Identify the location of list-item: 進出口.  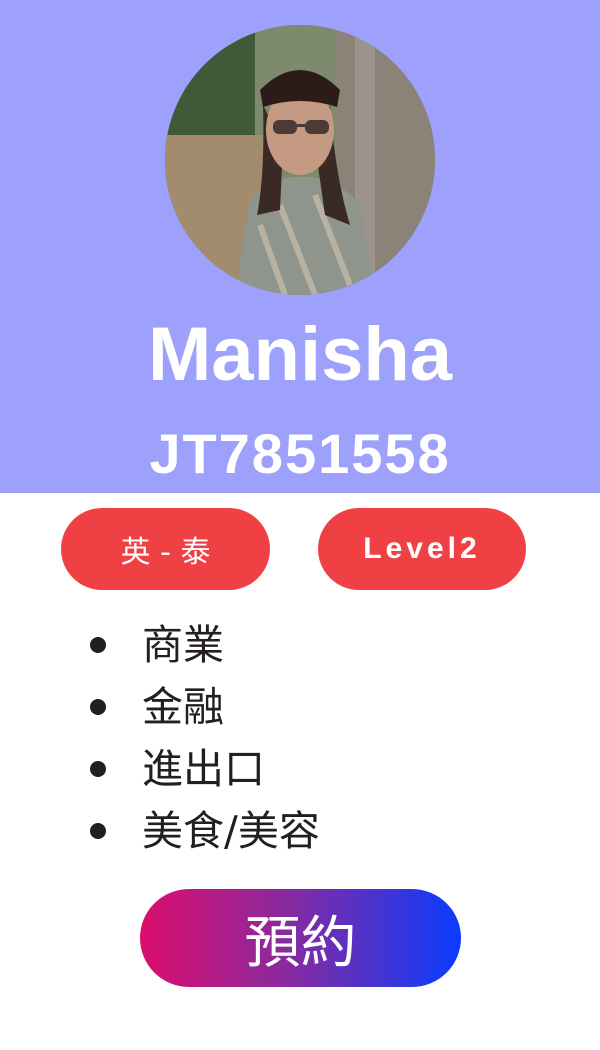
(204, 769).